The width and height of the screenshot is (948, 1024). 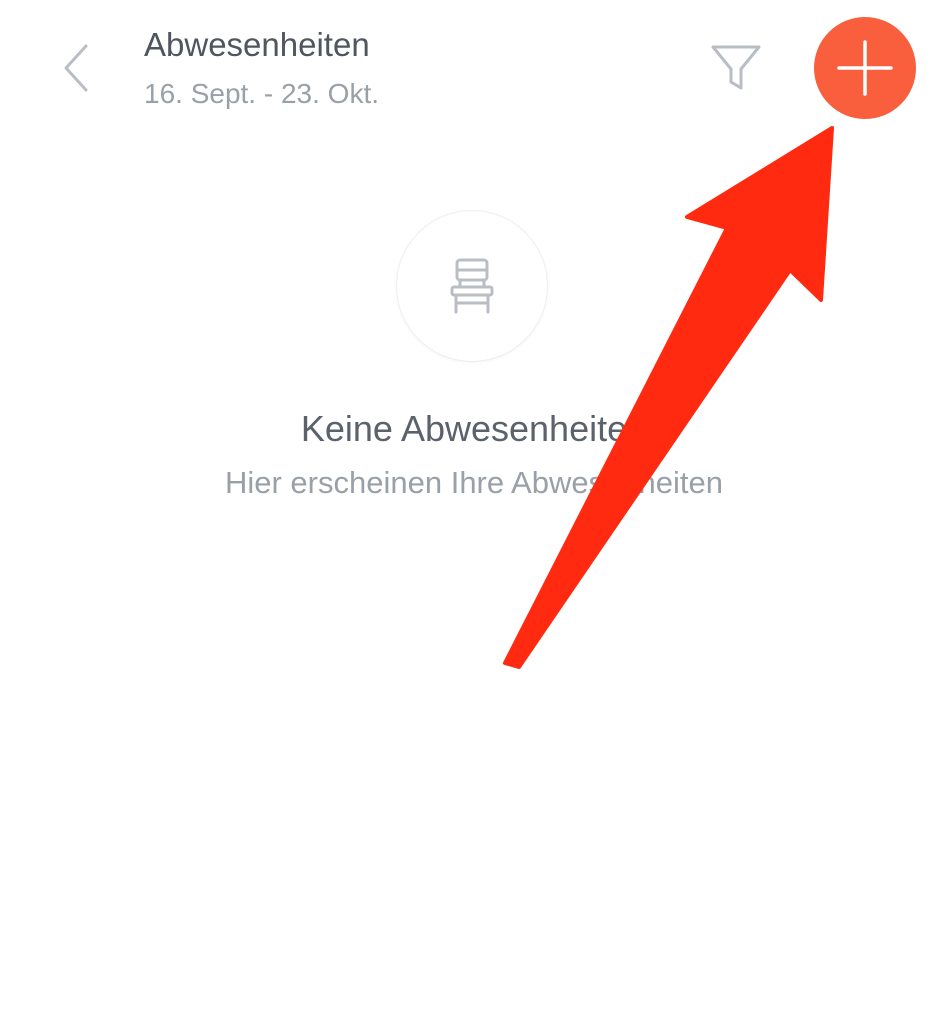 I want to click on chair-icon, so click(x=472, y=286).